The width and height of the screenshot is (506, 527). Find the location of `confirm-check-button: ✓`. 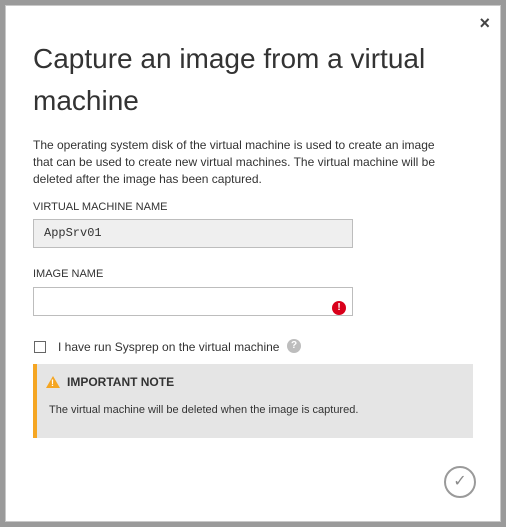

confirm-check-button: ✓ is located at coordinates (460, 482).